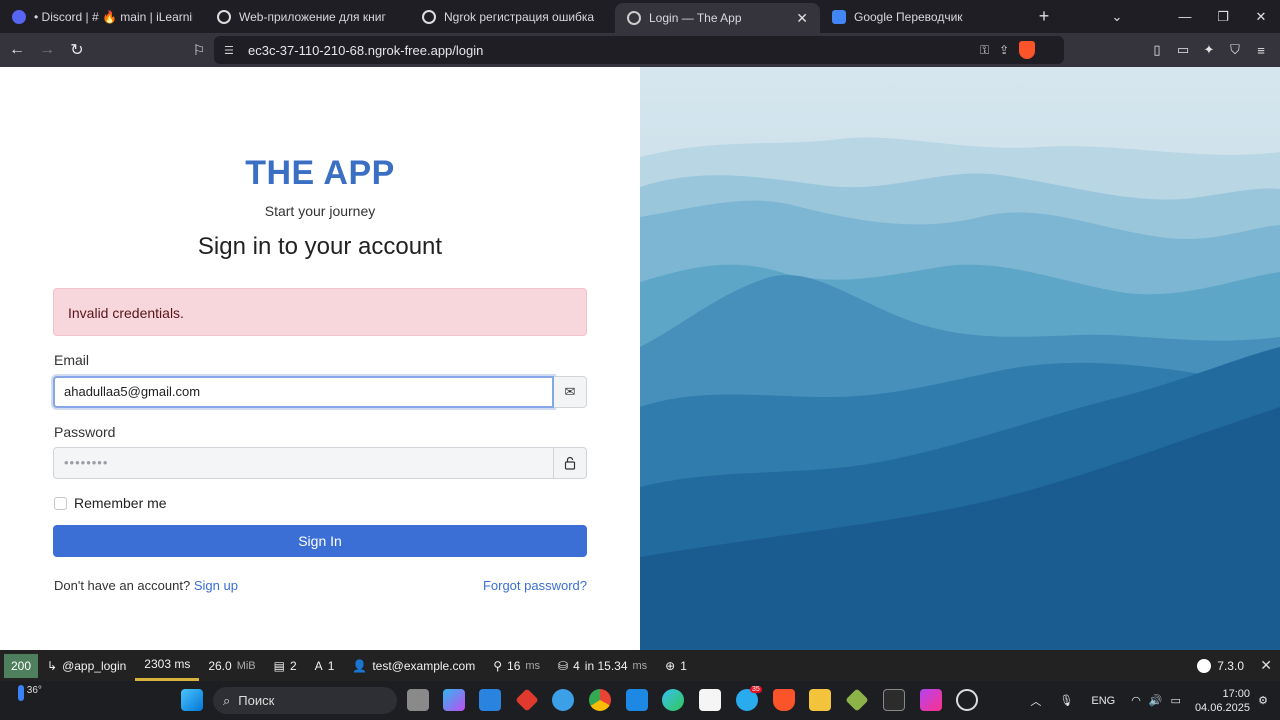 This screenshot has width=1280, height=720. What do you see at coordinates (802, 18) in the screenshot?
I see `close-tab-icon: ✕` at bounding box center [802, 18].